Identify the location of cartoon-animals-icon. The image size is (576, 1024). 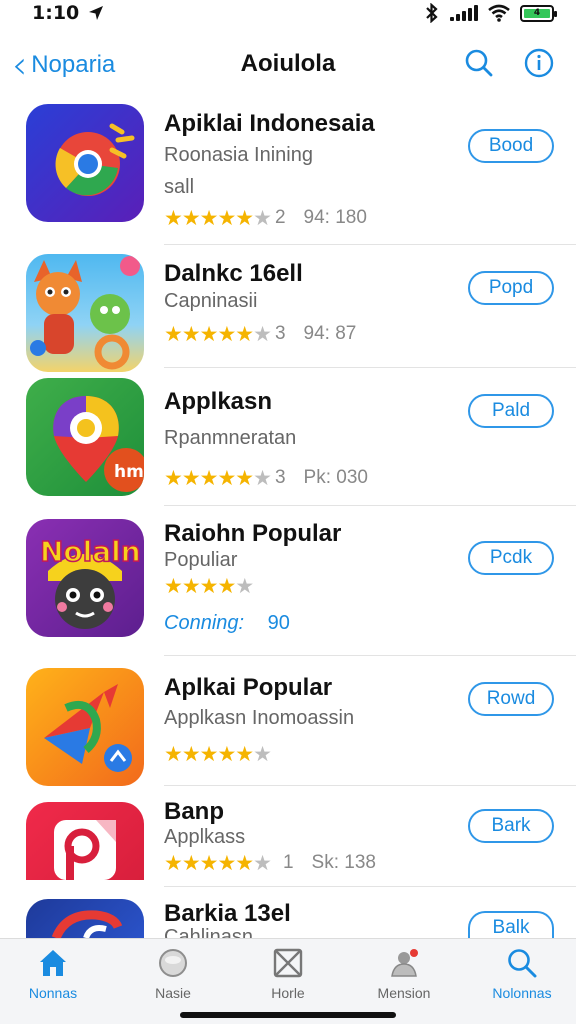
(85, 313).